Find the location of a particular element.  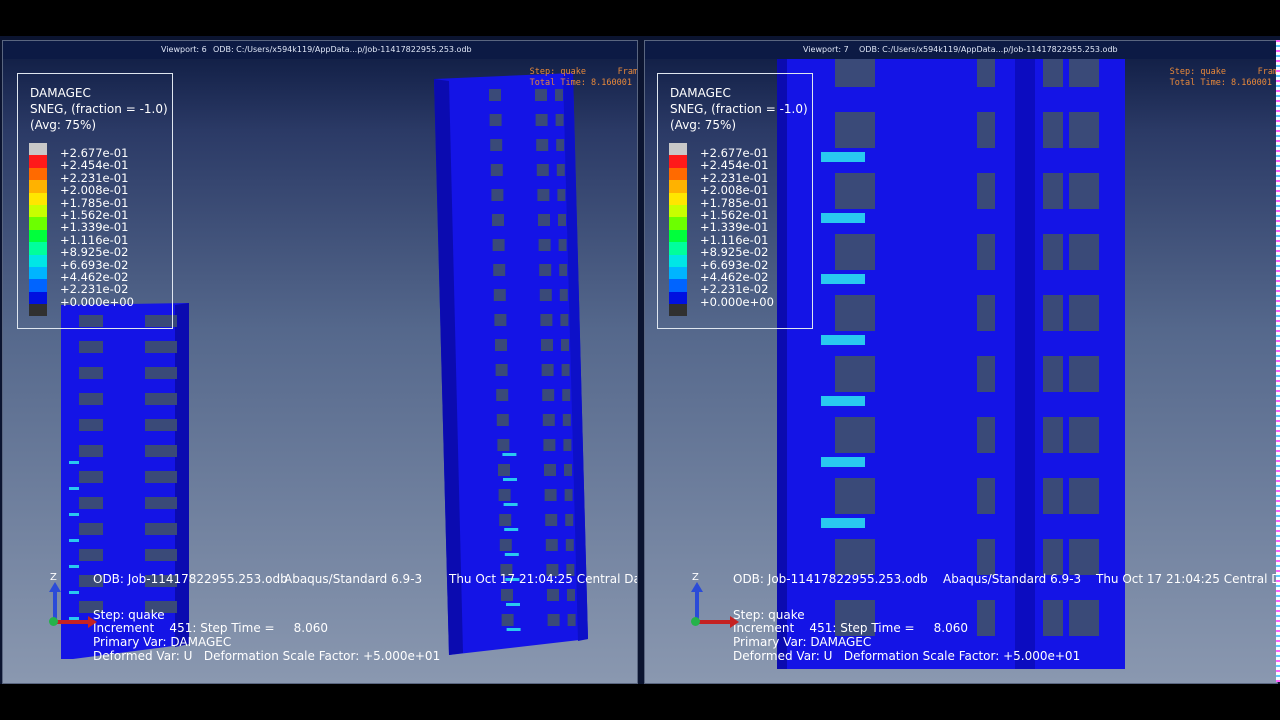

legend-value: +0.000e+00 is located at coordinates (737, 301).